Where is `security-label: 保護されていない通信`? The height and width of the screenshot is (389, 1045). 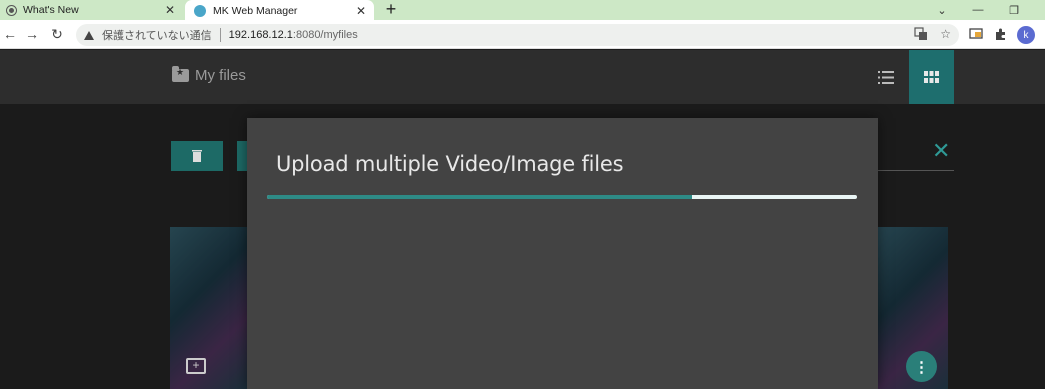
security-label: 保護されていない通信 is located at coordinates (157, 35).